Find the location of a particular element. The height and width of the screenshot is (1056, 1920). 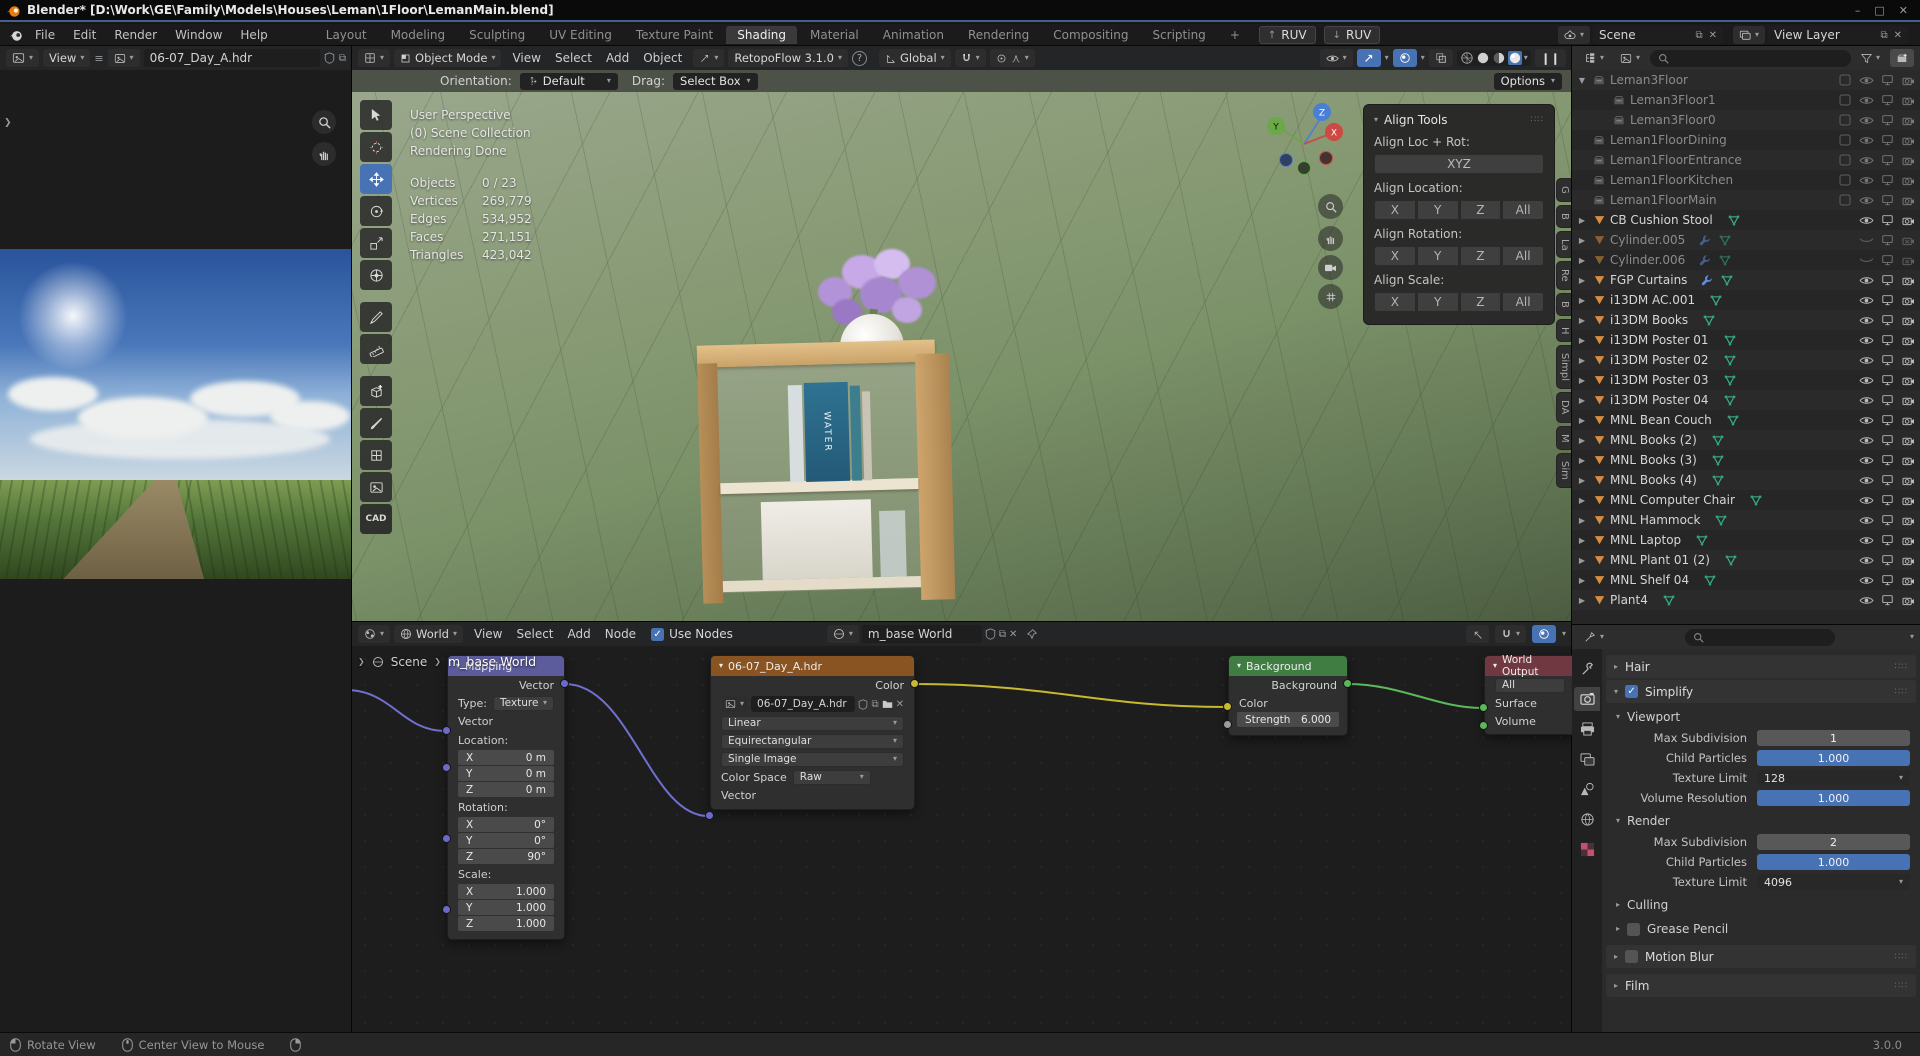

cursor-tool-button is located at coordinates (376, 147).